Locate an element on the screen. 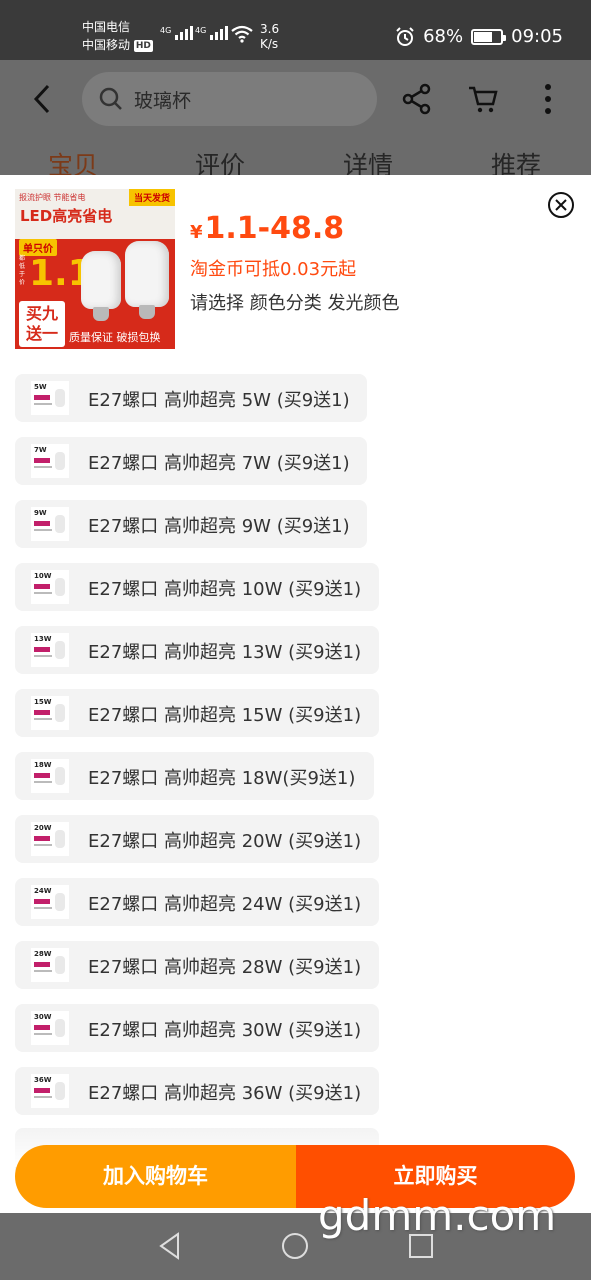 Image resolution: width=591 pixels, height=1280 pixels. thumb-footer: 质量保证 破损包换 is located at coordinates (115, 337).